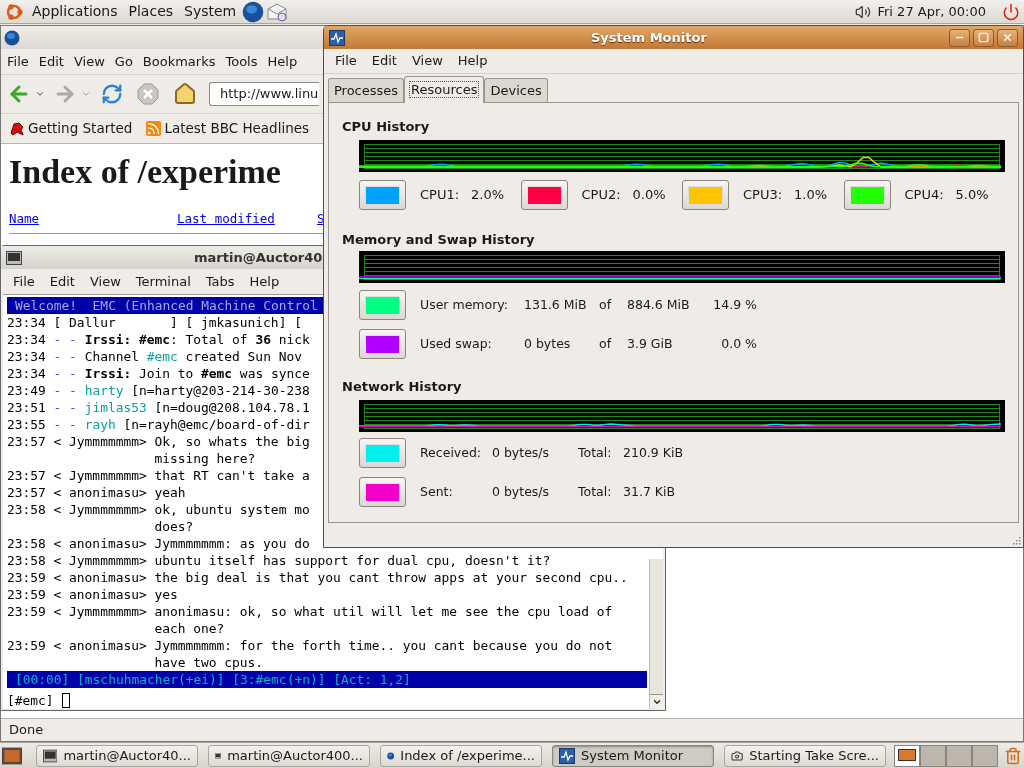  Describe the element at coordinates (402, 386) in the screenshot. I see `section-heading: Network History` at that location.